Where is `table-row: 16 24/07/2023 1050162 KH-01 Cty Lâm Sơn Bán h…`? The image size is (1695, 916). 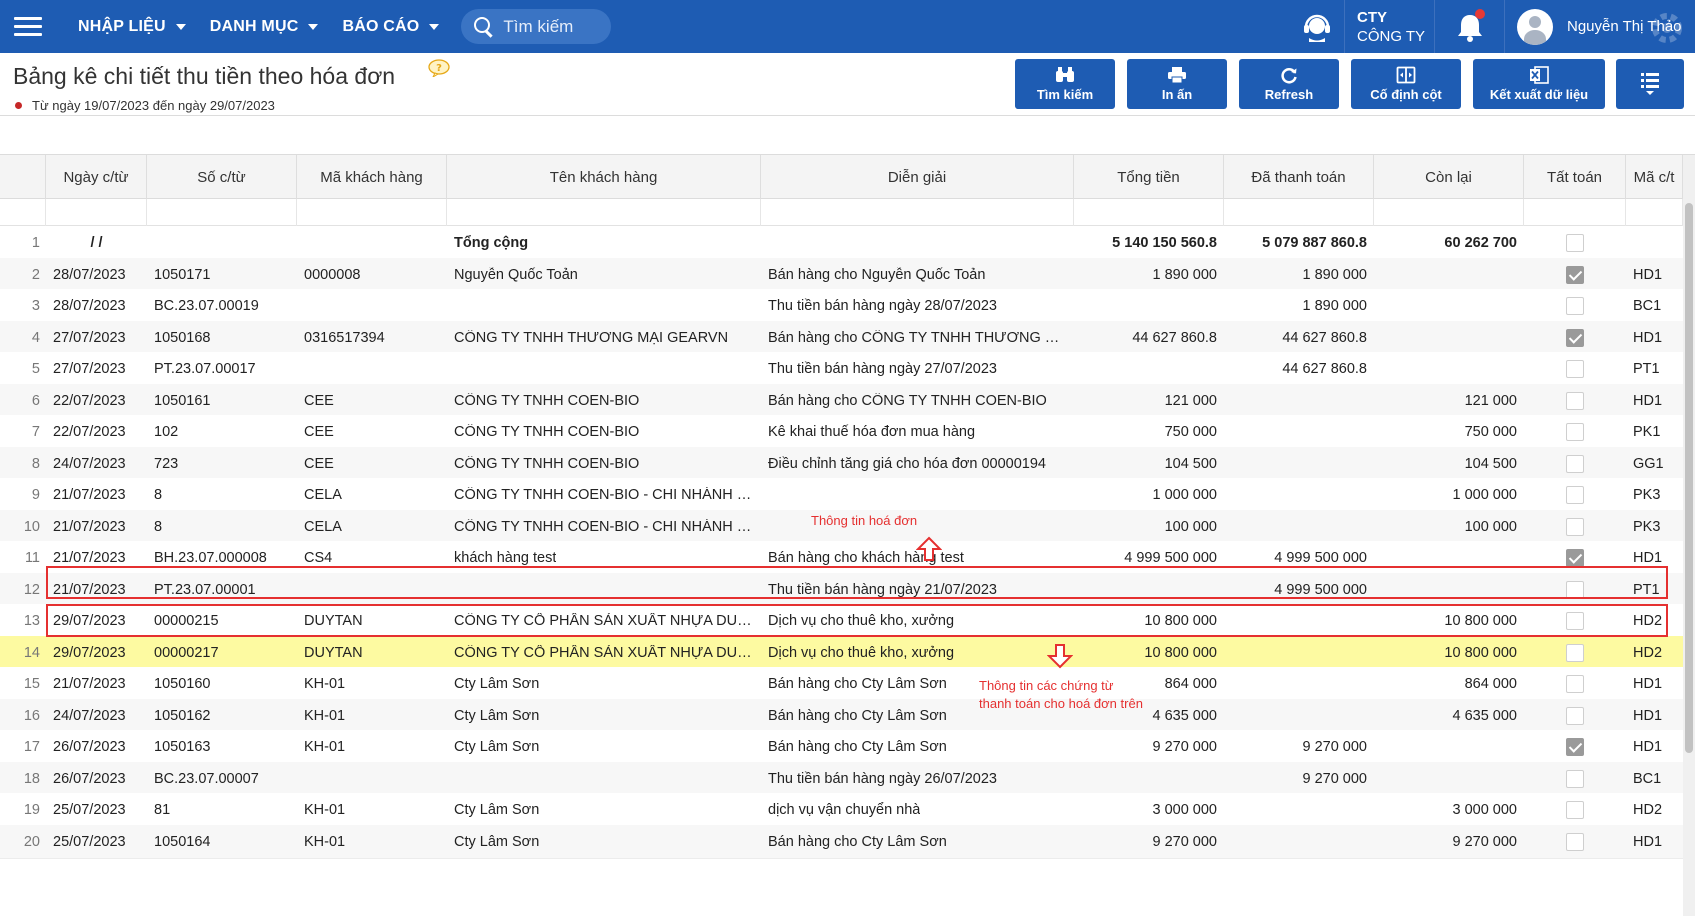 table-row: 16 24/07/2023 1050162 KH-01 Cty Lâm Sơn Bán h… is located at coordinates (841, 715).